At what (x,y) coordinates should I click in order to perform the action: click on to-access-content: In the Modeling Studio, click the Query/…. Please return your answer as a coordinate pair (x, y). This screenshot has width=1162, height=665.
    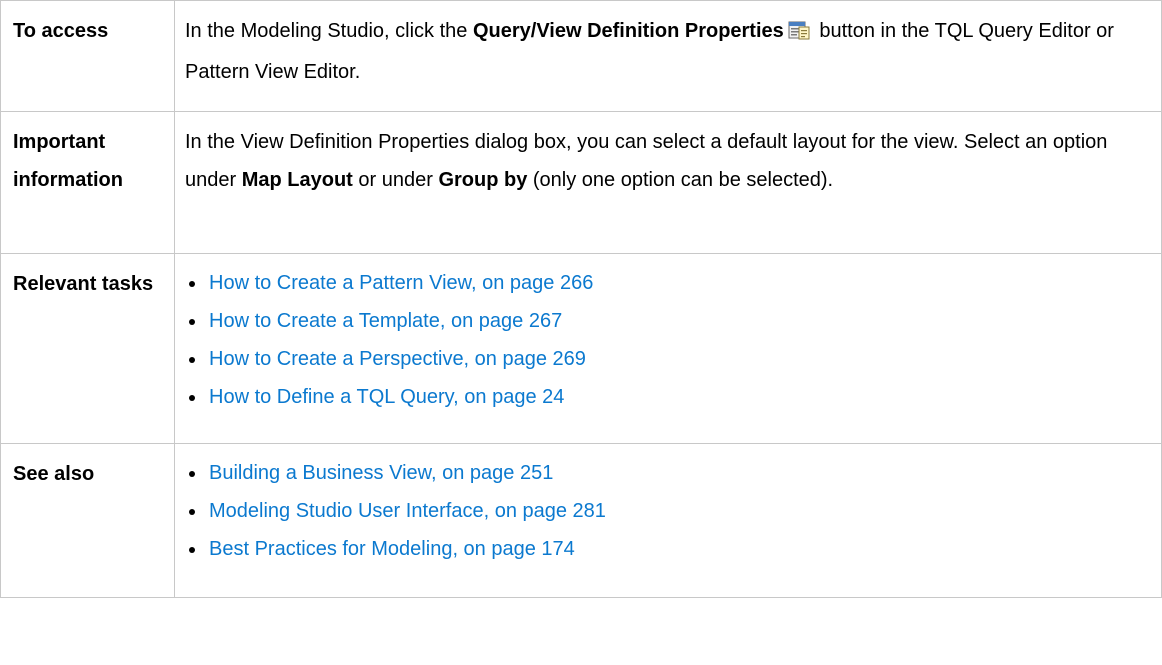
    Looking at the image, I should click on (668, 56).